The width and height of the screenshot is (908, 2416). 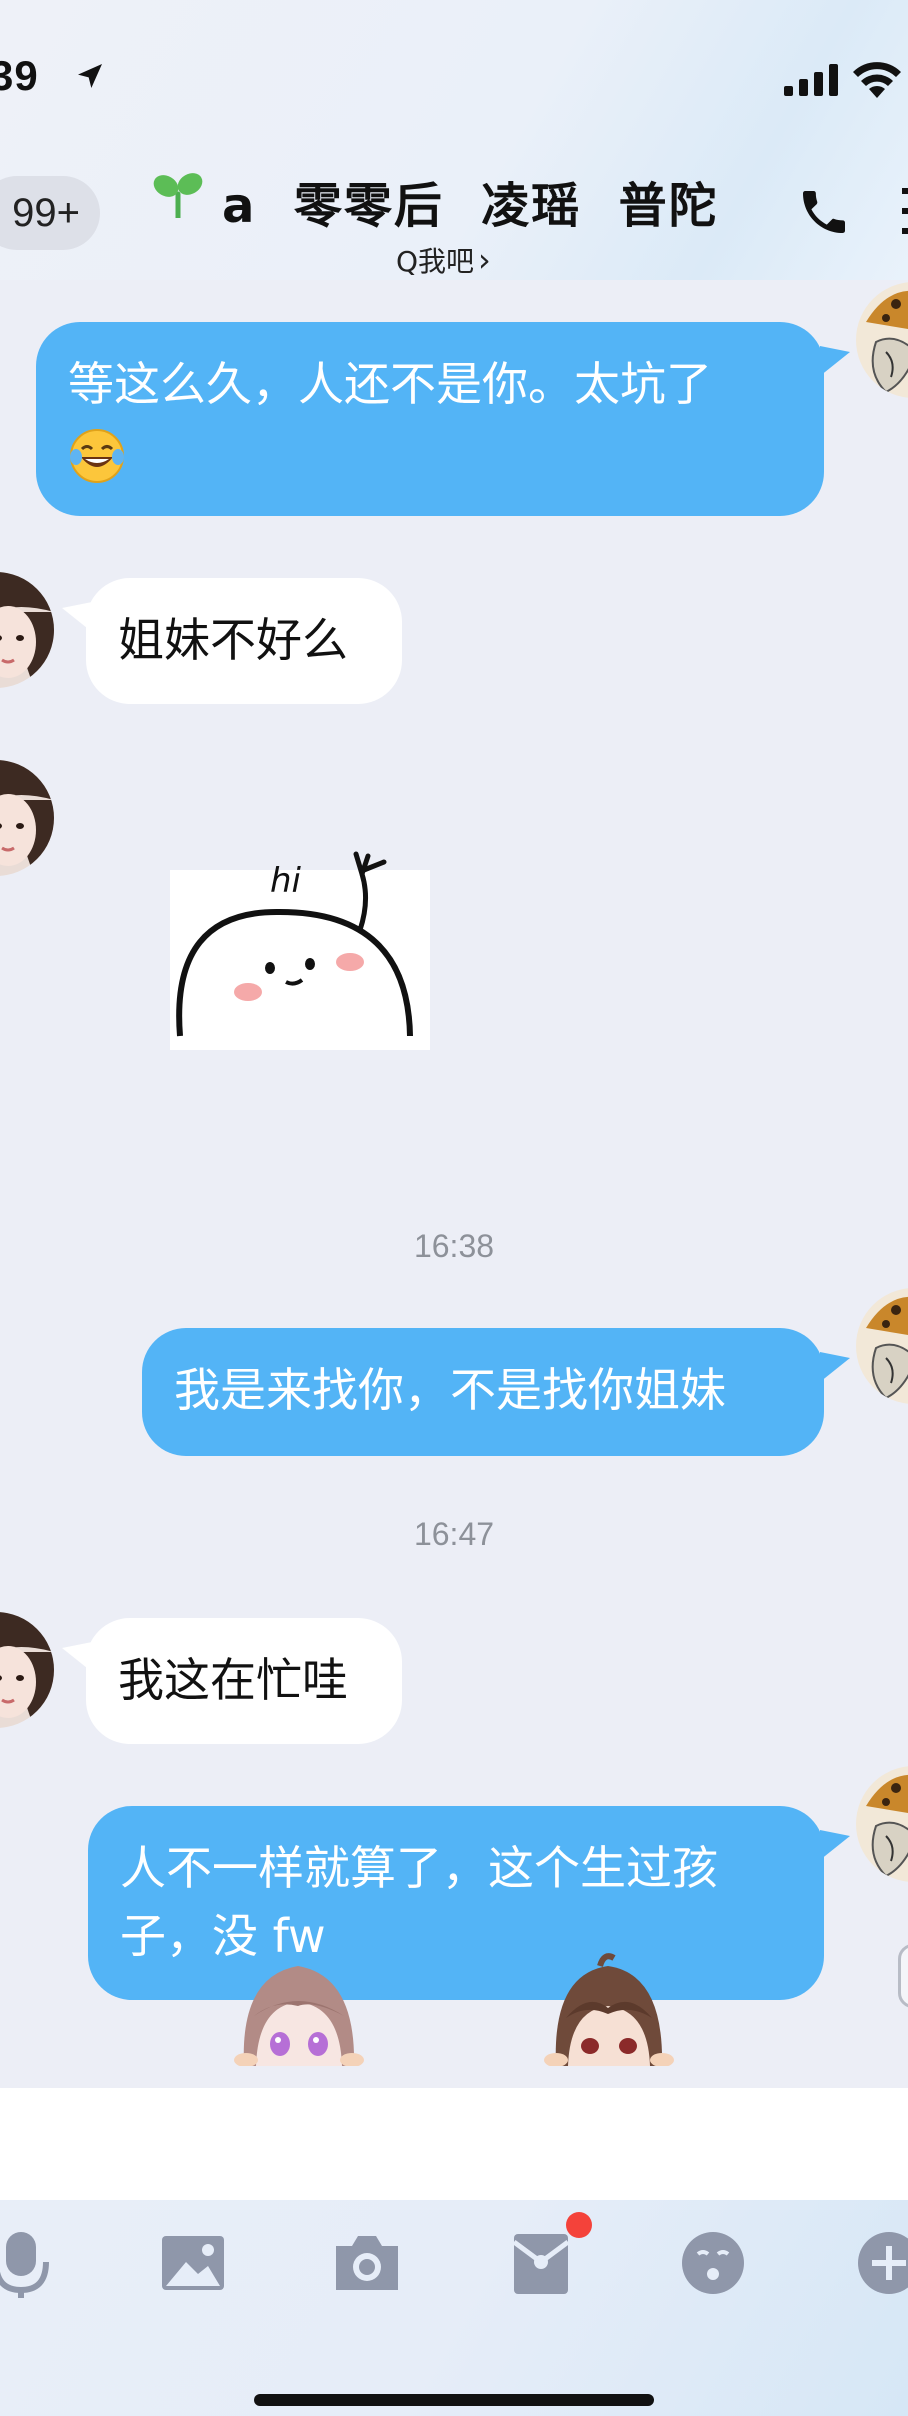 I want to click on laughing-tears-emoji-icon, so click(x=97, y=455).